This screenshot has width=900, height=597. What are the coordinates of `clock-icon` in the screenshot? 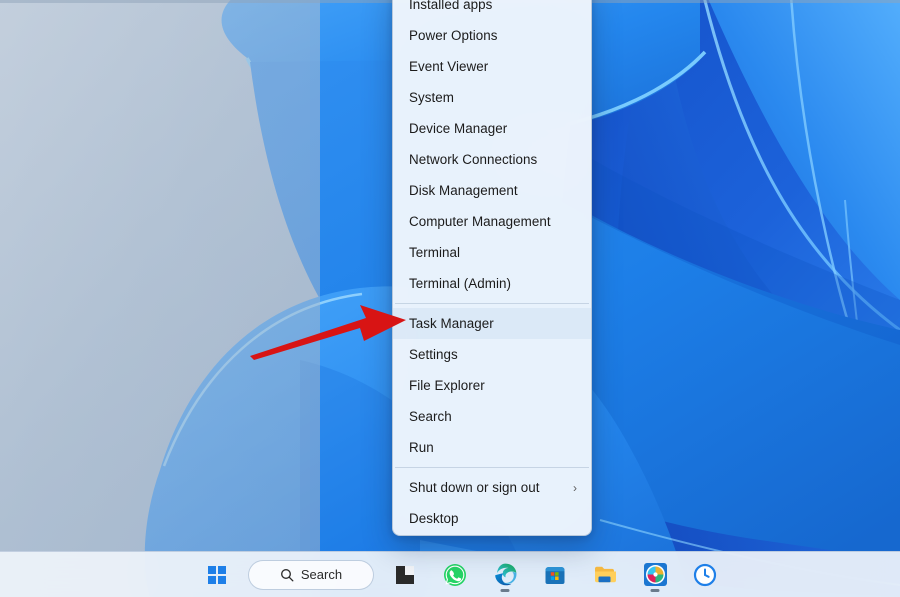 It's located at (705, 574).